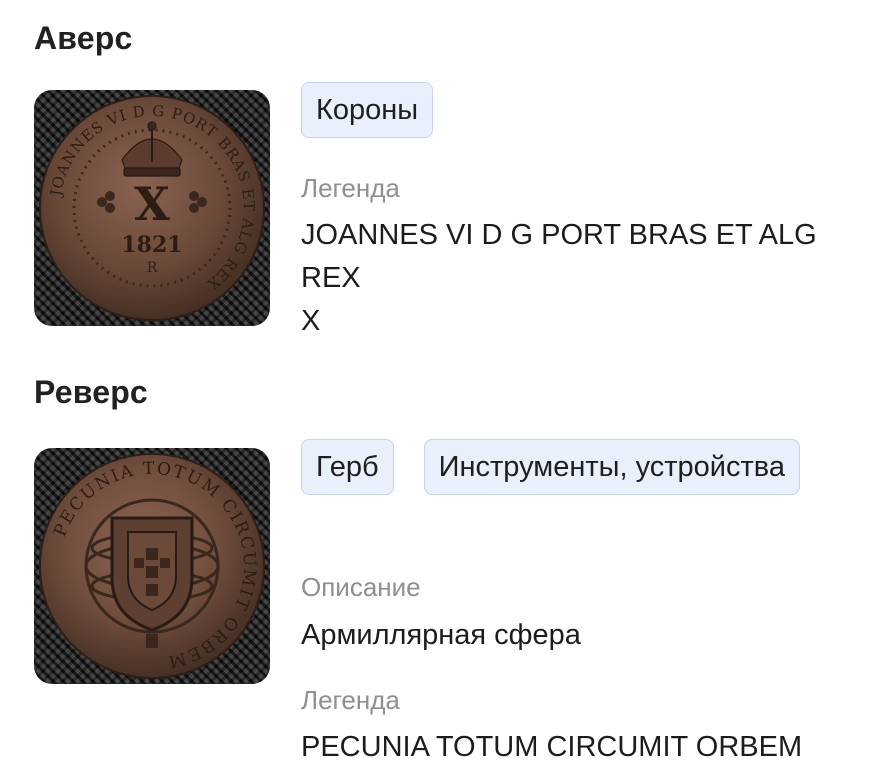 This screenshot has height=780, width=875. What do you see at coordinates (552, 747) in the screenshot?
I see `reverse-legend-value: PECUNIA TOTUM CIRCUMIT ORBEM` at bounding box center [552, 747].